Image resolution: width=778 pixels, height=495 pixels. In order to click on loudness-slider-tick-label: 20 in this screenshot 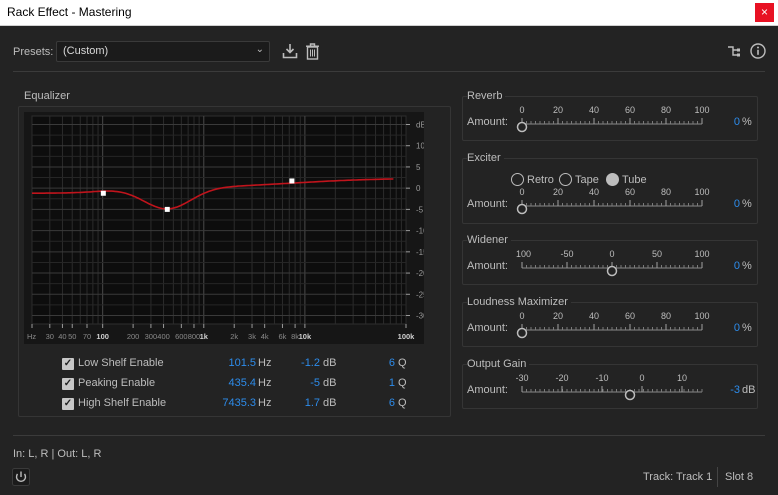, I will do `click(558, 316)`.